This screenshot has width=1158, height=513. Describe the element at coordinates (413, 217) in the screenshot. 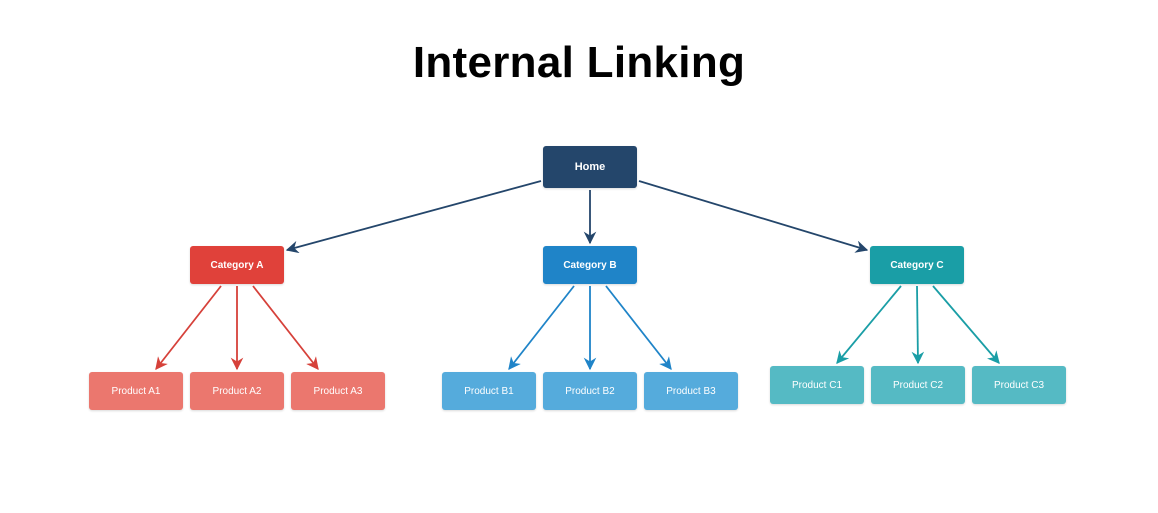

I see `arrow-home-to-category-a` at that location.